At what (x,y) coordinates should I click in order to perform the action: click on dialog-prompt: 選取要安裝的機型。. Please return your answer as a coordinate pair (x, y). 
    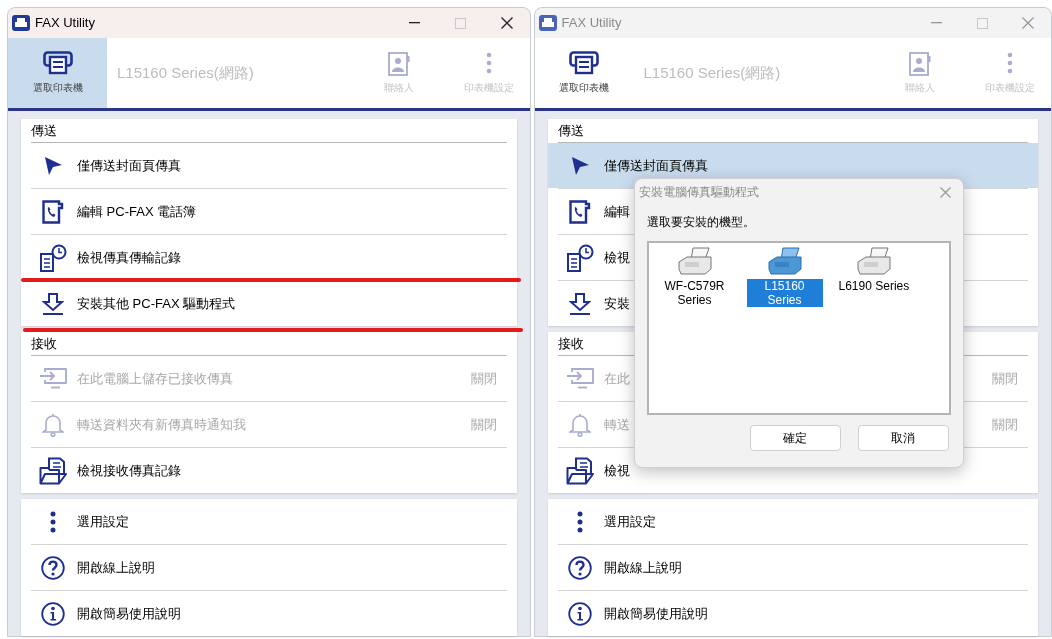
    Looking at the image, I should click on (701, 222).